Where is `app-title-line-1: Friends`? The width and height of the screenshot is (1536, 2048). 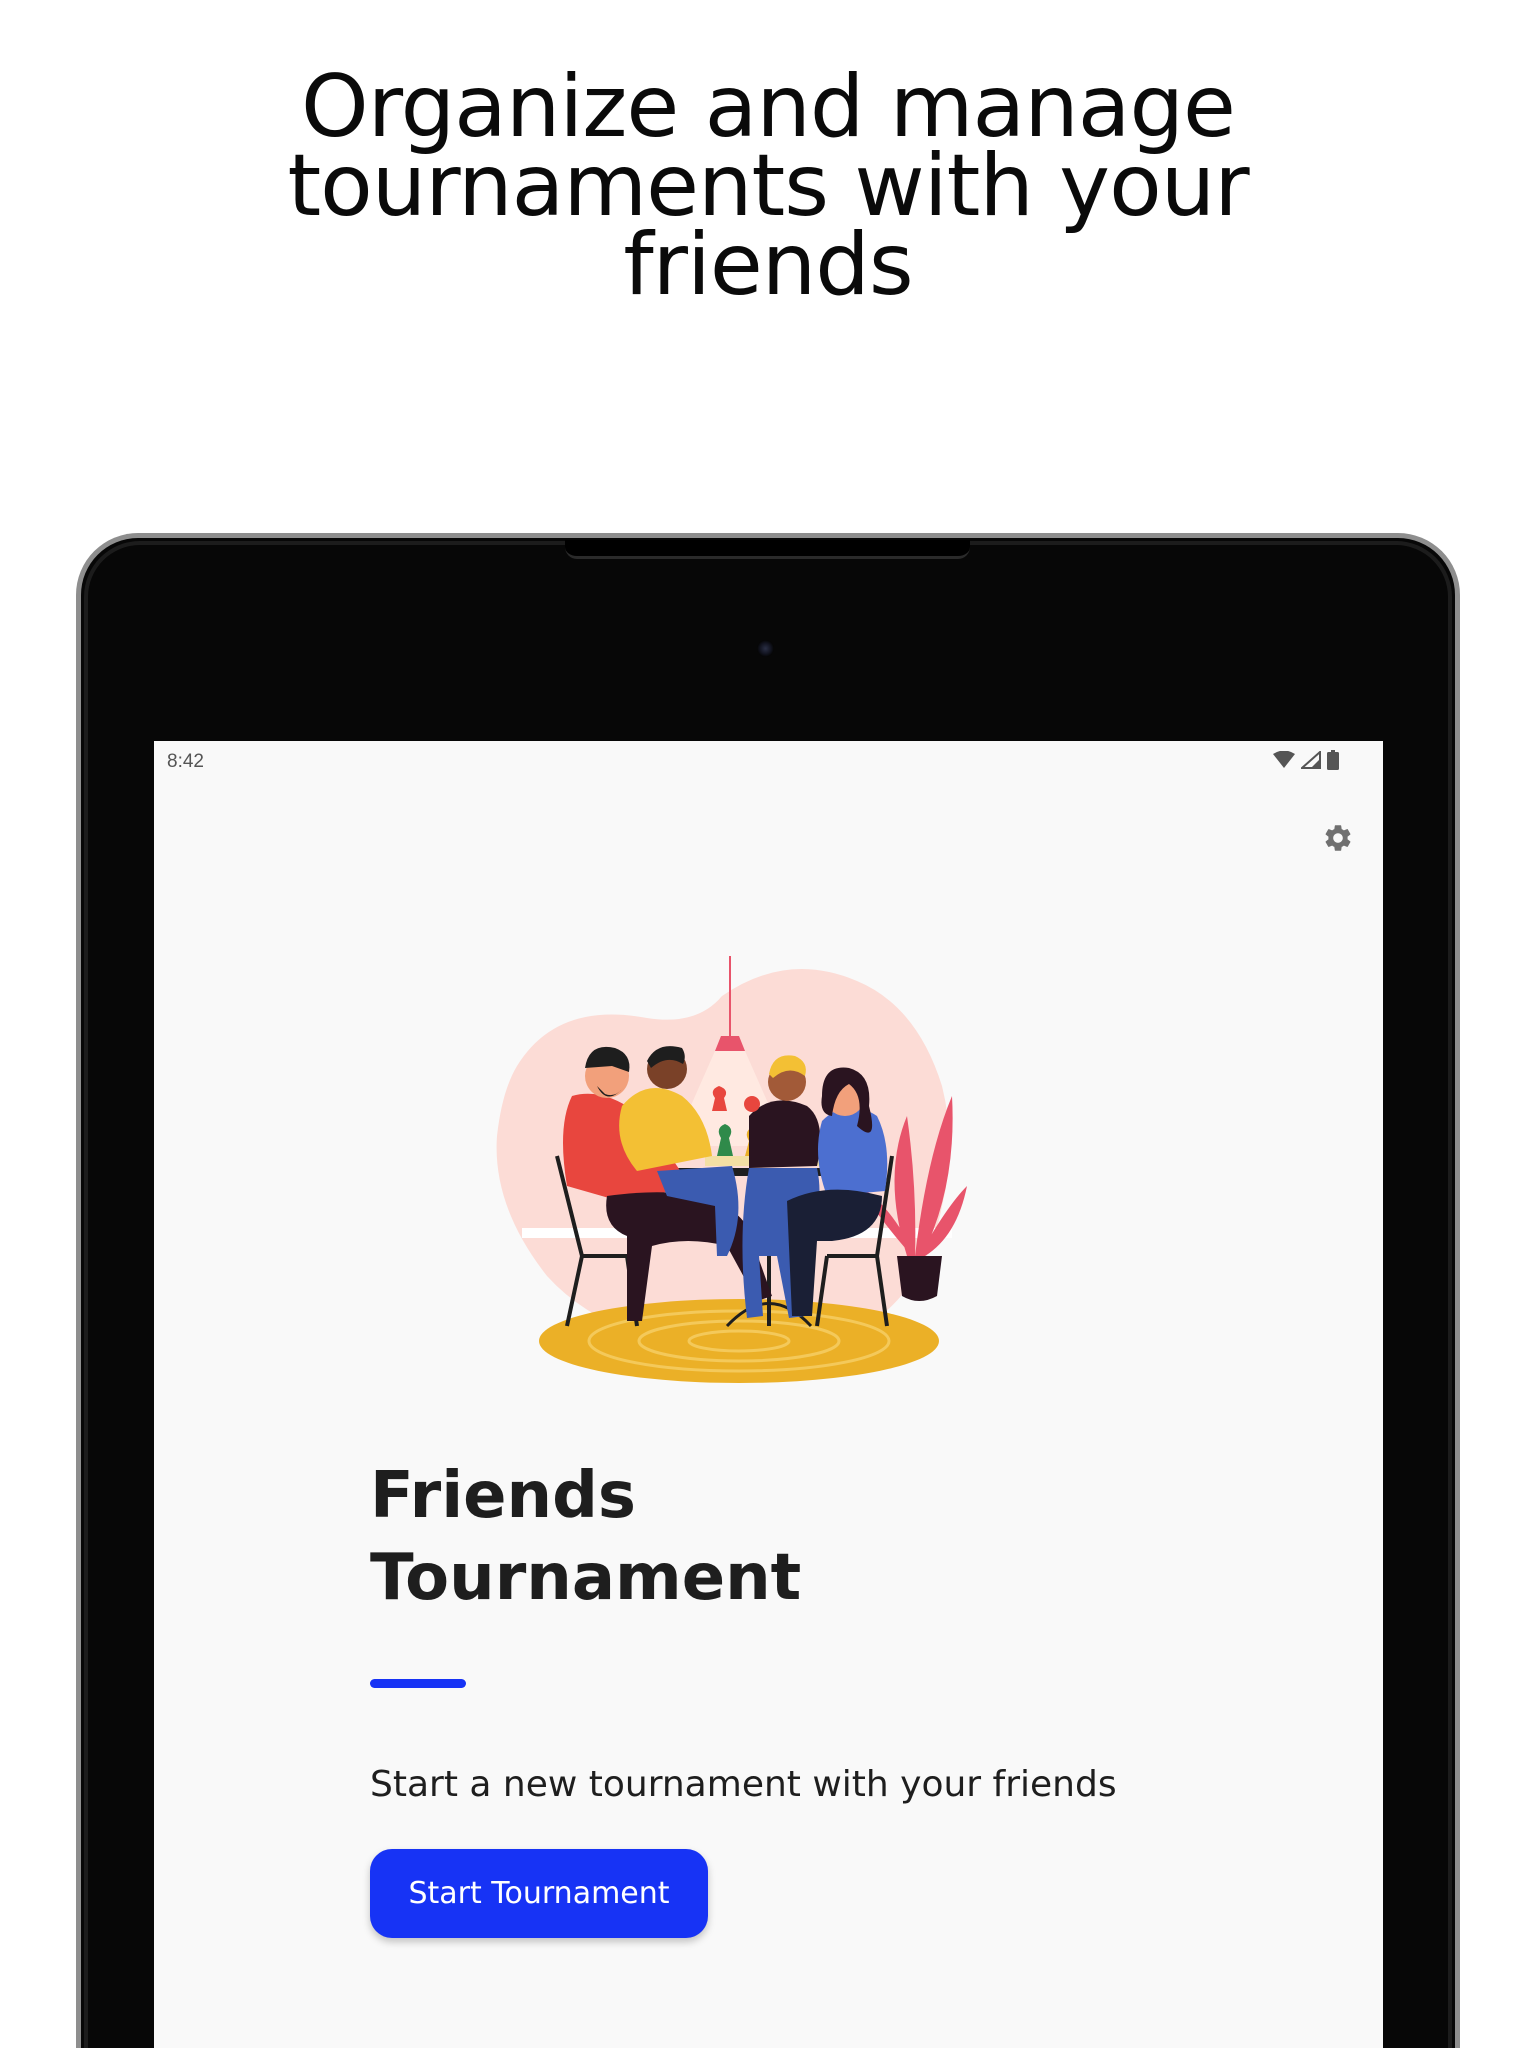 app-title-line-1: Friends is located at coordinates (503, 1496).